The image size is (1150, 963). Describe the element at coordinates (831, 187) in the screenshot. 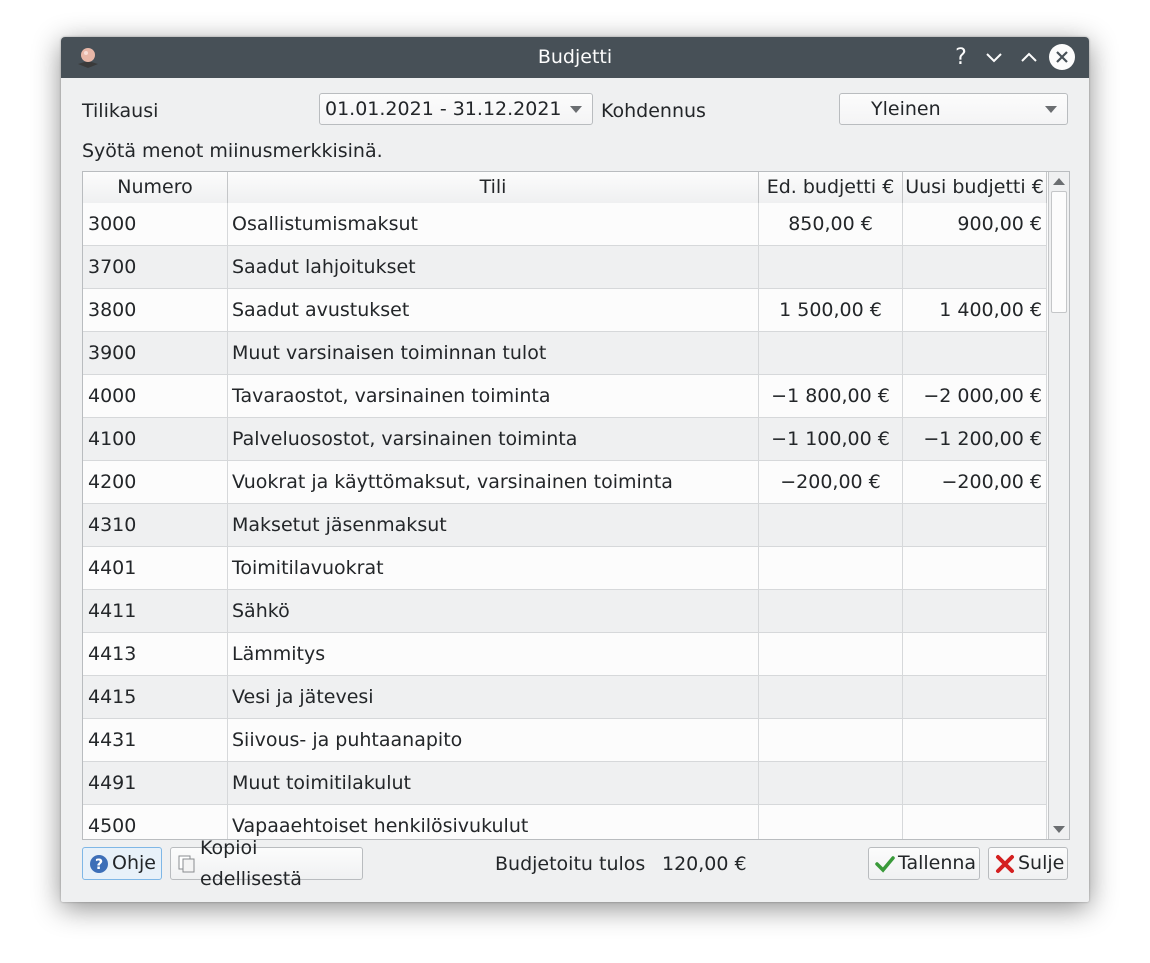

I see `column-header-ed-budjetti: Ed. budjetti €` at that location.